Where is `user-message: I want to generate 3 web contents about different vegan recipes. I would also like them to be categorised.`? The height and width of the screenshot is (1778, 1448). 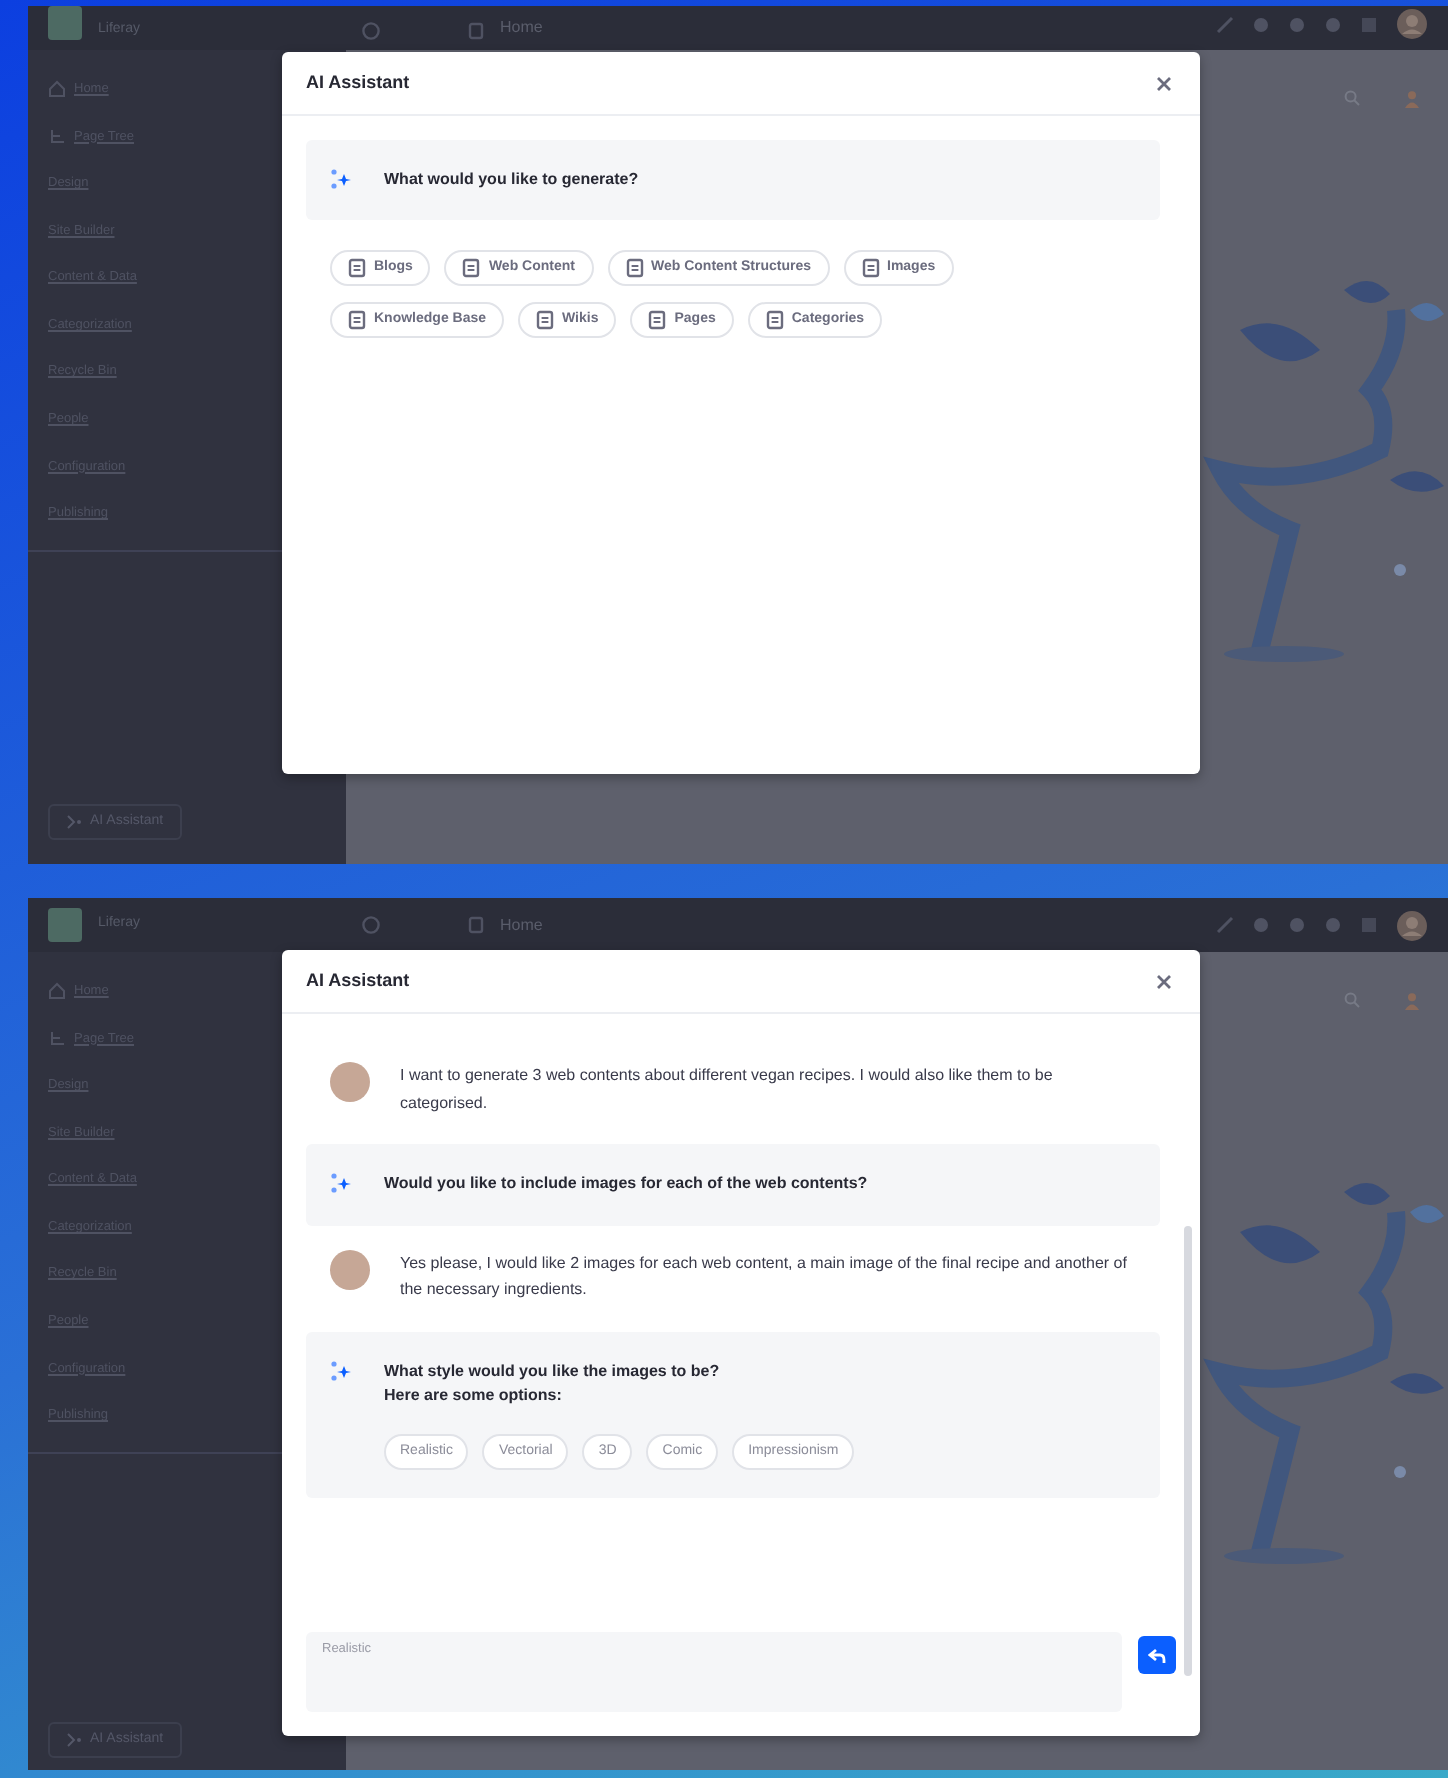
user-message: I want to generate 3 web contents about different vegan recipes. I would also like them to be categorised. is located at coordinates (727, 1090).